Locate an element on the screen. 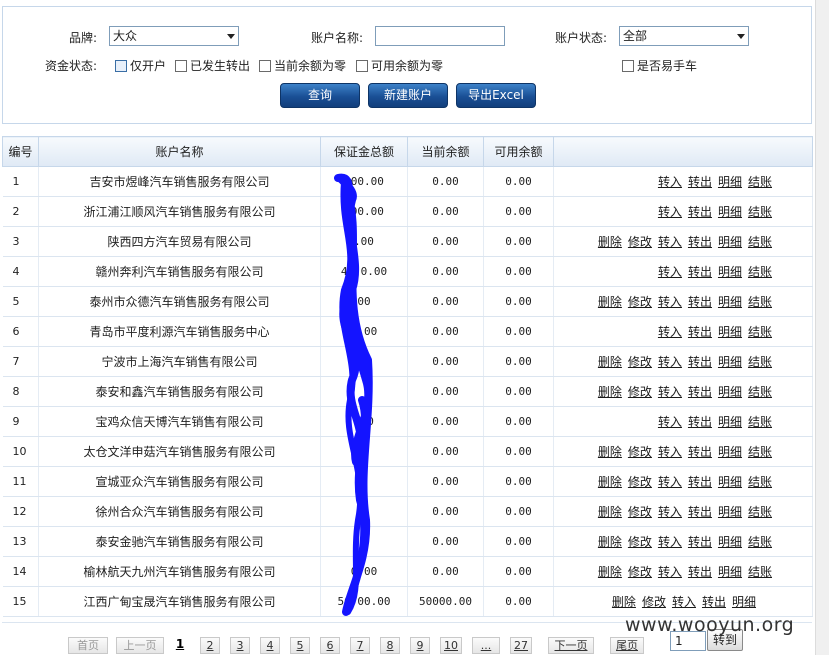 The width and height of the screenshot is (829, 655). pager-last-button: 尾页 is located at coordinates (627, 645).